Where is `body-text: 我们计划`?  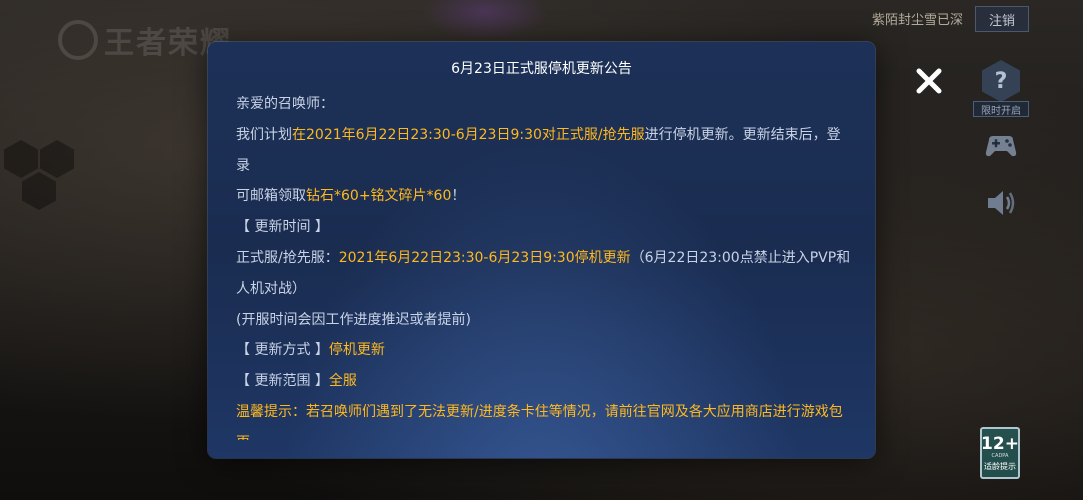 body-text: 我们计划 is located at coordinates (264, 134).